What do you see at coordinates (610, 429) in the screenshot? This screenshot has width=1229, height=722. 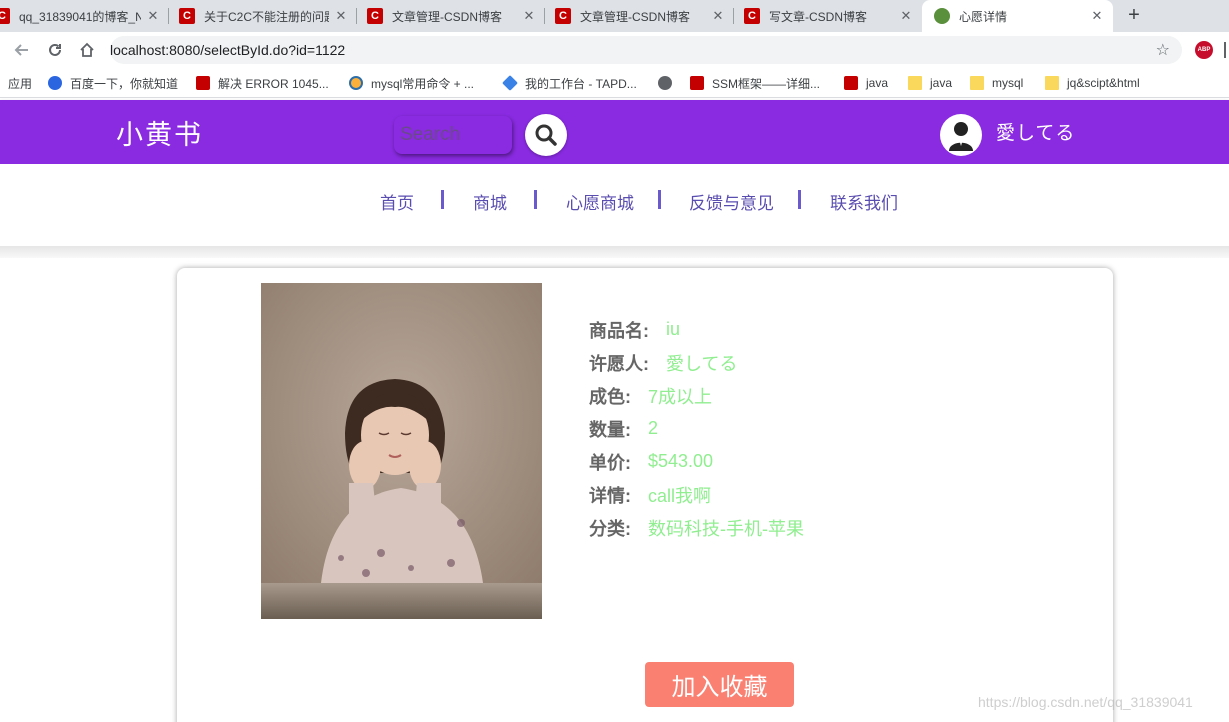 I see `field-label: 数量:` at bounding box center [610, 429].